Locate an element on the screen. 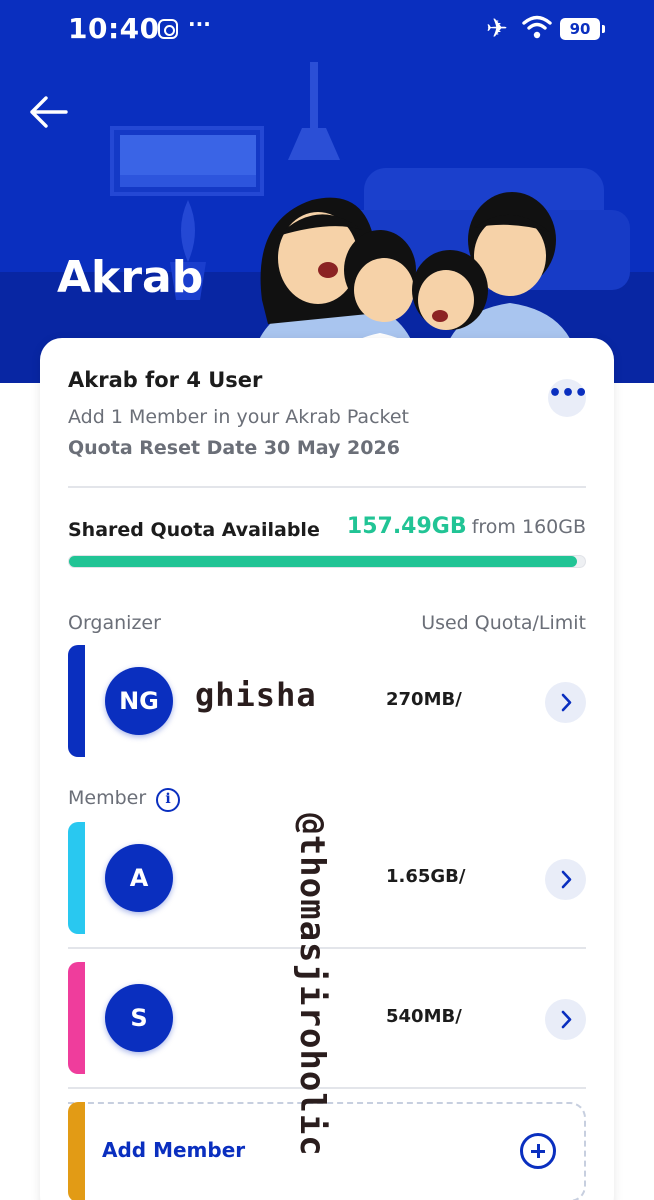 This screenshot has height=1200, width=654. quota-reset-date: Quota Reset Date 30 May 2026 is located at coordinates (234, 448).